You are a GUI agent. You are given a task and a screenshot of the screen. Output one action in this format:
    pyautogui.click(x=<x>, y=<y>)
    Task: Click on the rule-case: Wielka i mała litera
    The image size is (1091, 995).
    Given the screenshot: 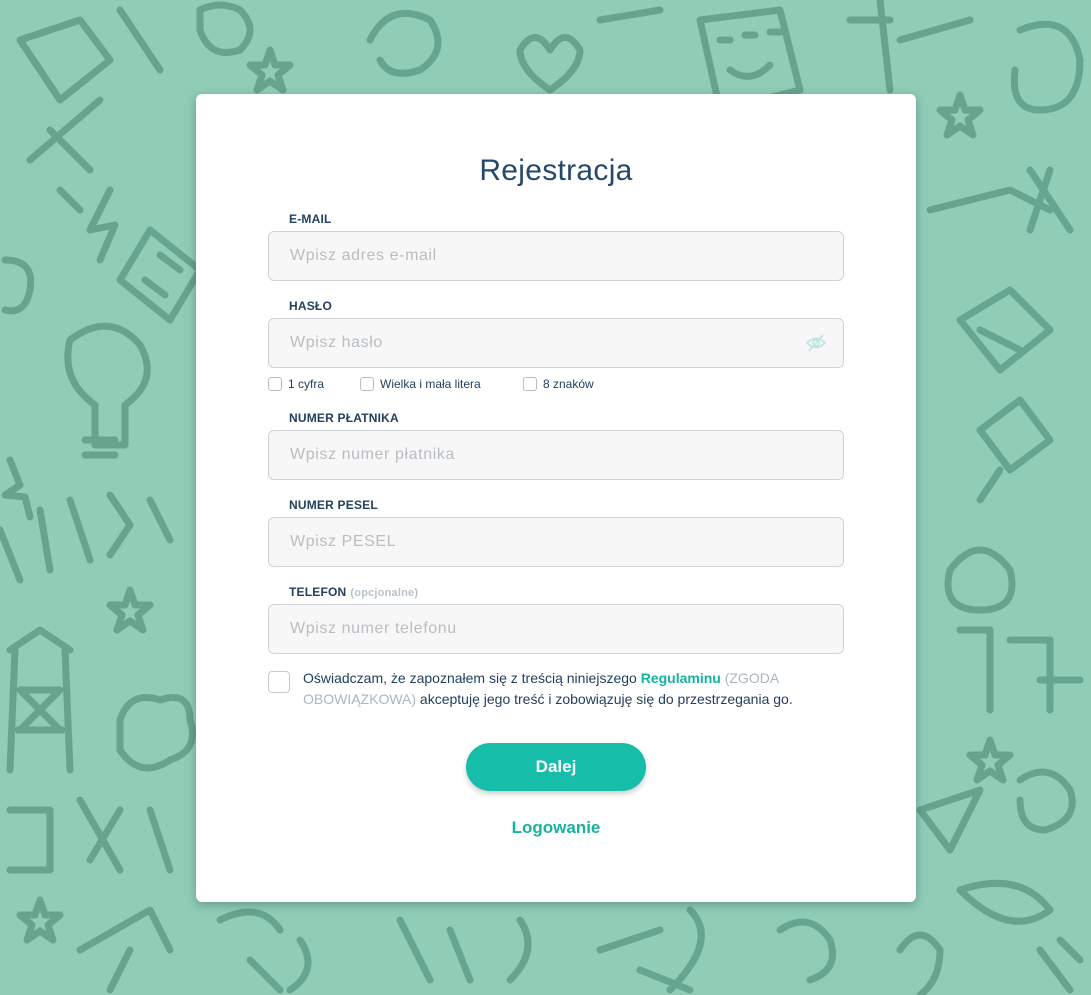 What is the action you would take?
    pyautogui.click(x=420, y=383)
    